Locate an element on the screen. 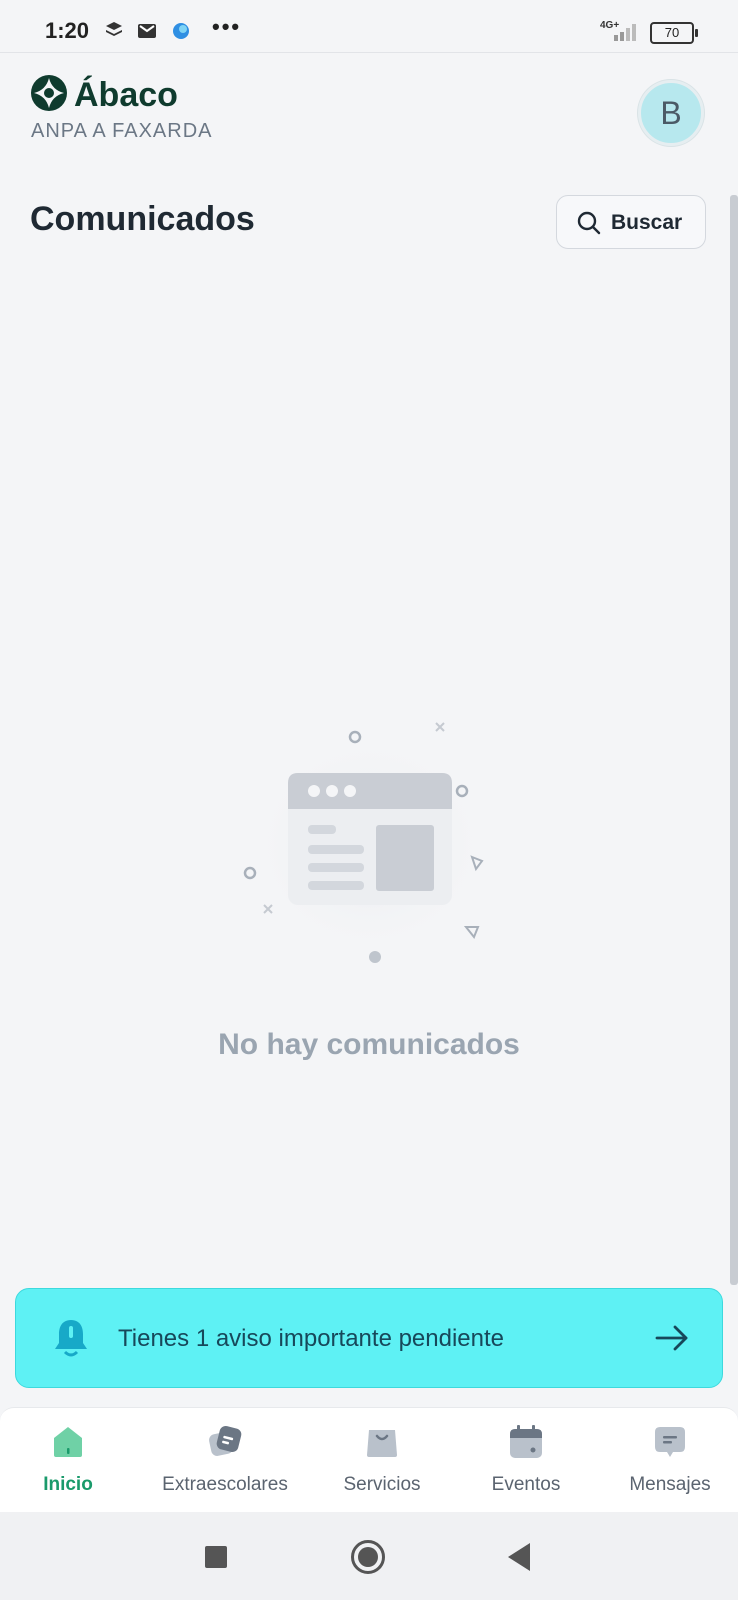 The image size is (738, 1600). bottom-navigation: Inicio Extraescolares Servicios Eventos is located at coordinates (369, 1459).